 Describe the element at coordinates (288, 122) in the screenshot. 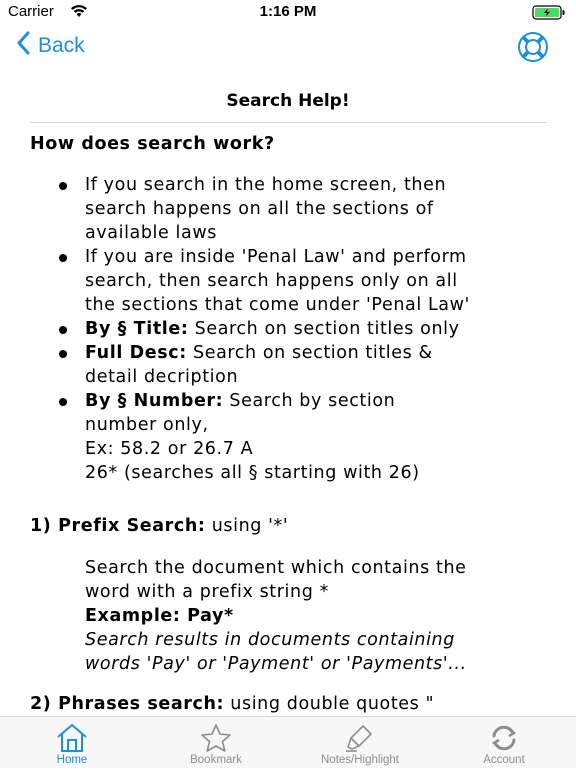

I see `title-divider` at that location.